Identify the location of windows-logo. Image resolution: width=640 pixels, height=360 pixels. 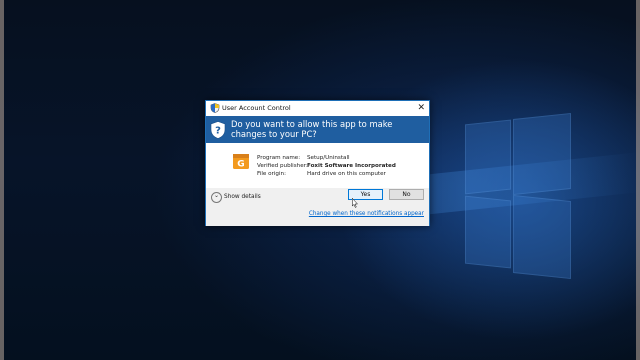
(515, 195).